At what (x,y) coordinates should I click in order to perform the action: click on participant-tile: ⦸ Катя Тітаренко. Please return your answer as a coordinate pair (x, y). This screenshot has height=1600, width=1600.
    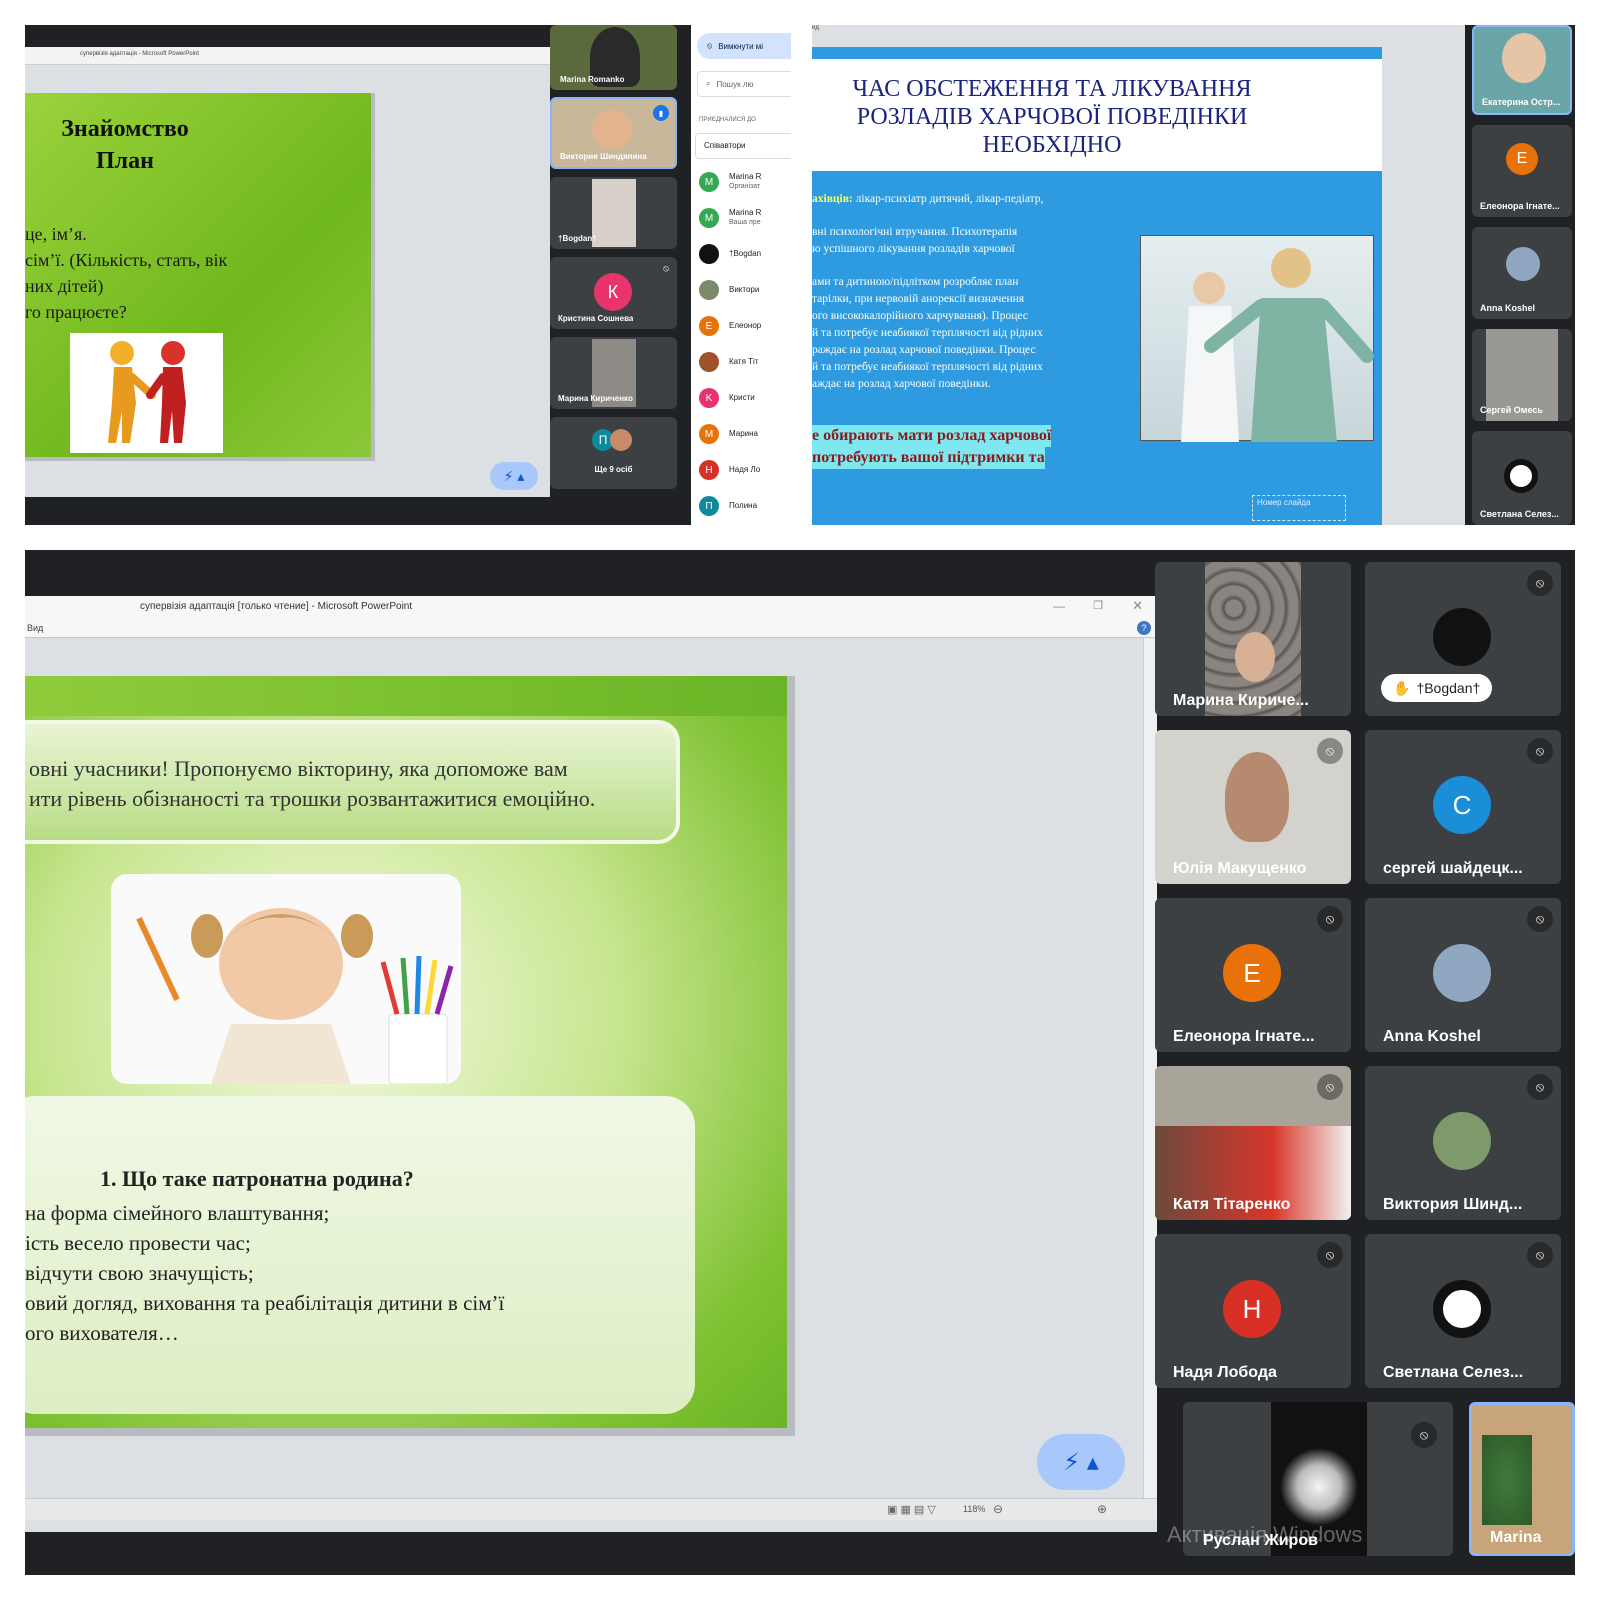
    Looking at the image, I should click on (1253, 1143).